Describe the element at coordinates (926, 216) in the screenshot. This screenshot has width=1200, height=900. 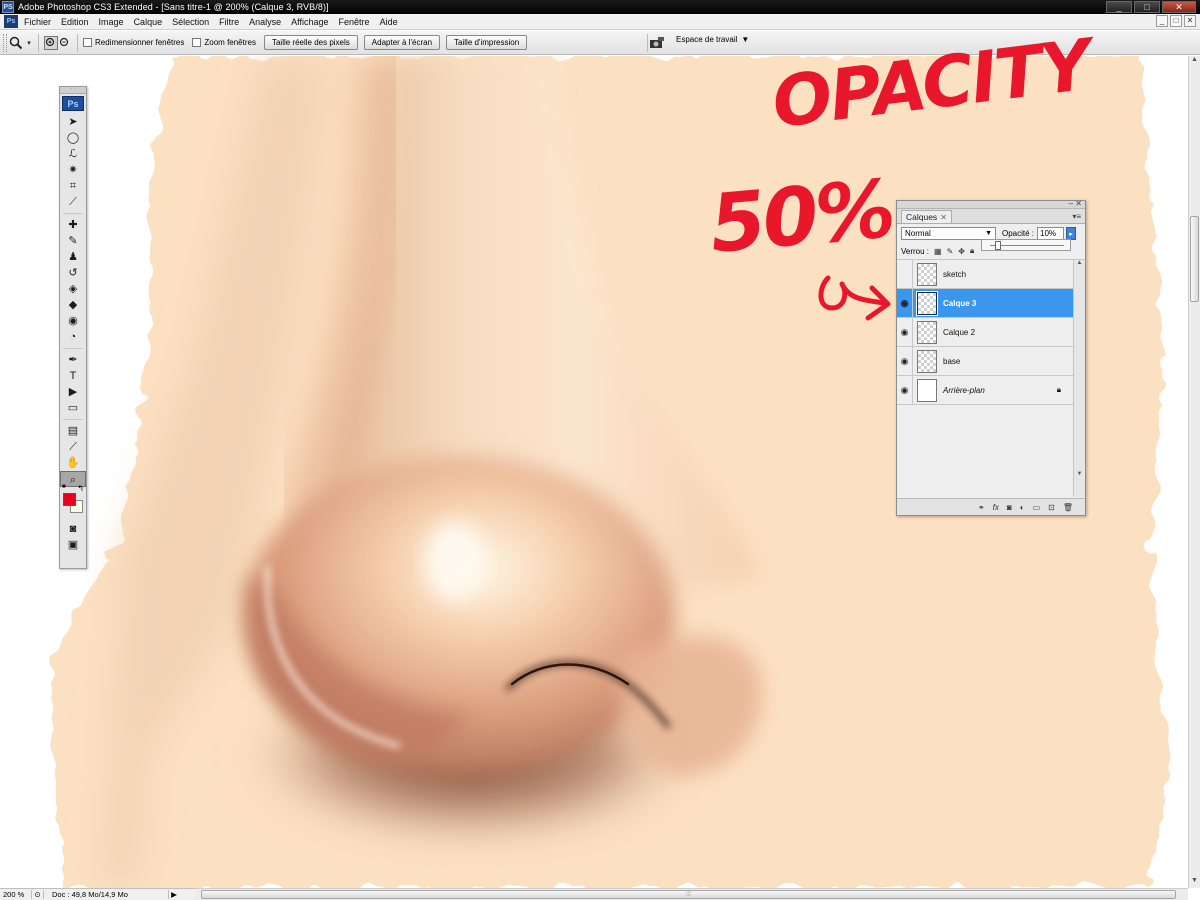
I see `tab-calques: Calques ✕` at that location.